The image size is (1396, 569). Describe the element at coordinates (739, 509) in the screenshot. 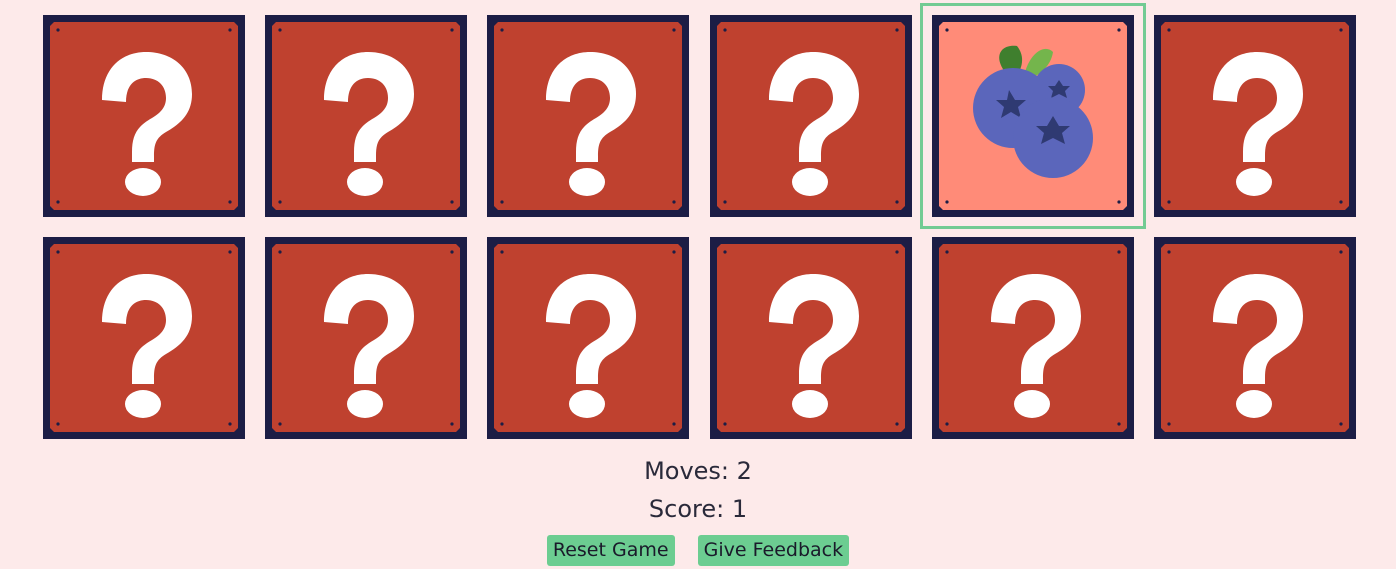

I see `score-value: 1` at that location.